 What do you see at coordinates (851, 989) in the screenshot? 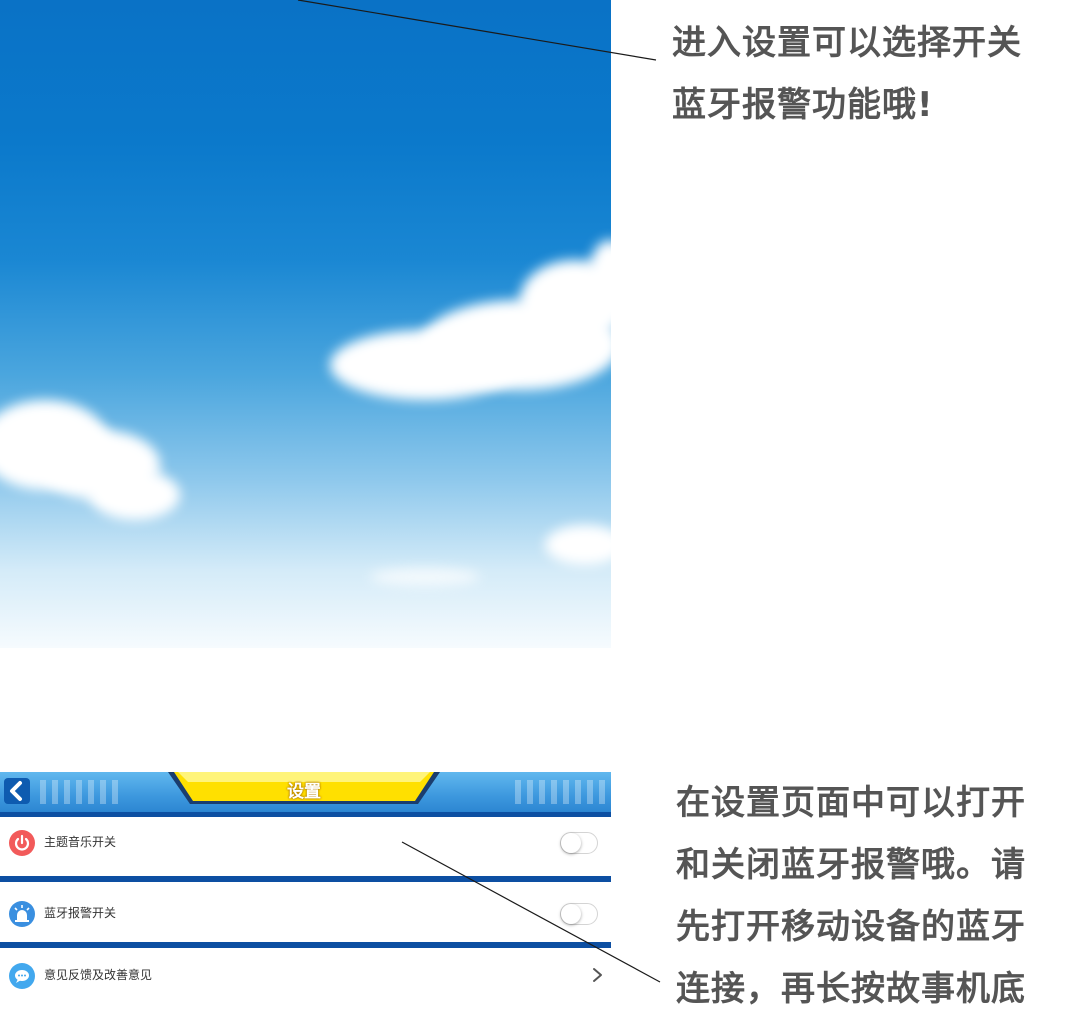
I see `caption-line: 连接，再长按故事机底` at bounding box center [851, 989].